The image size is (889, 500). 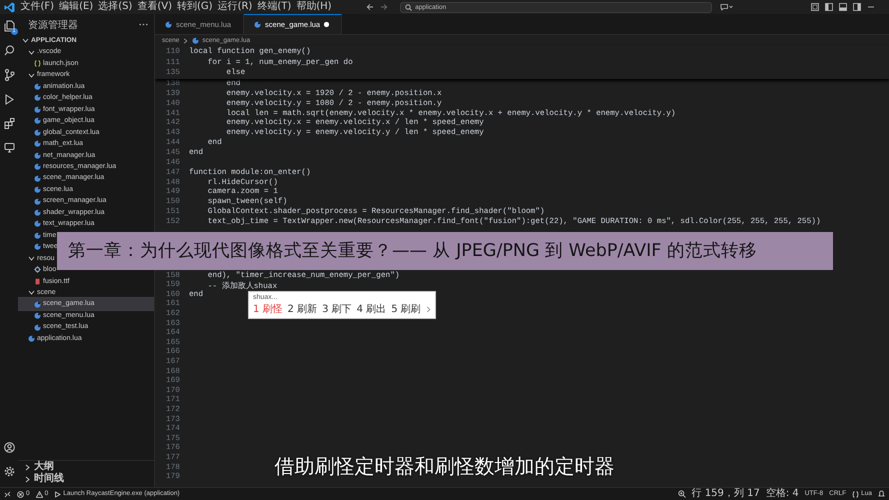 What do you see at coordinates (195, 7) in the screenshot?
I see `menu-item: 转到(G)` at bounding box center [195, 7].